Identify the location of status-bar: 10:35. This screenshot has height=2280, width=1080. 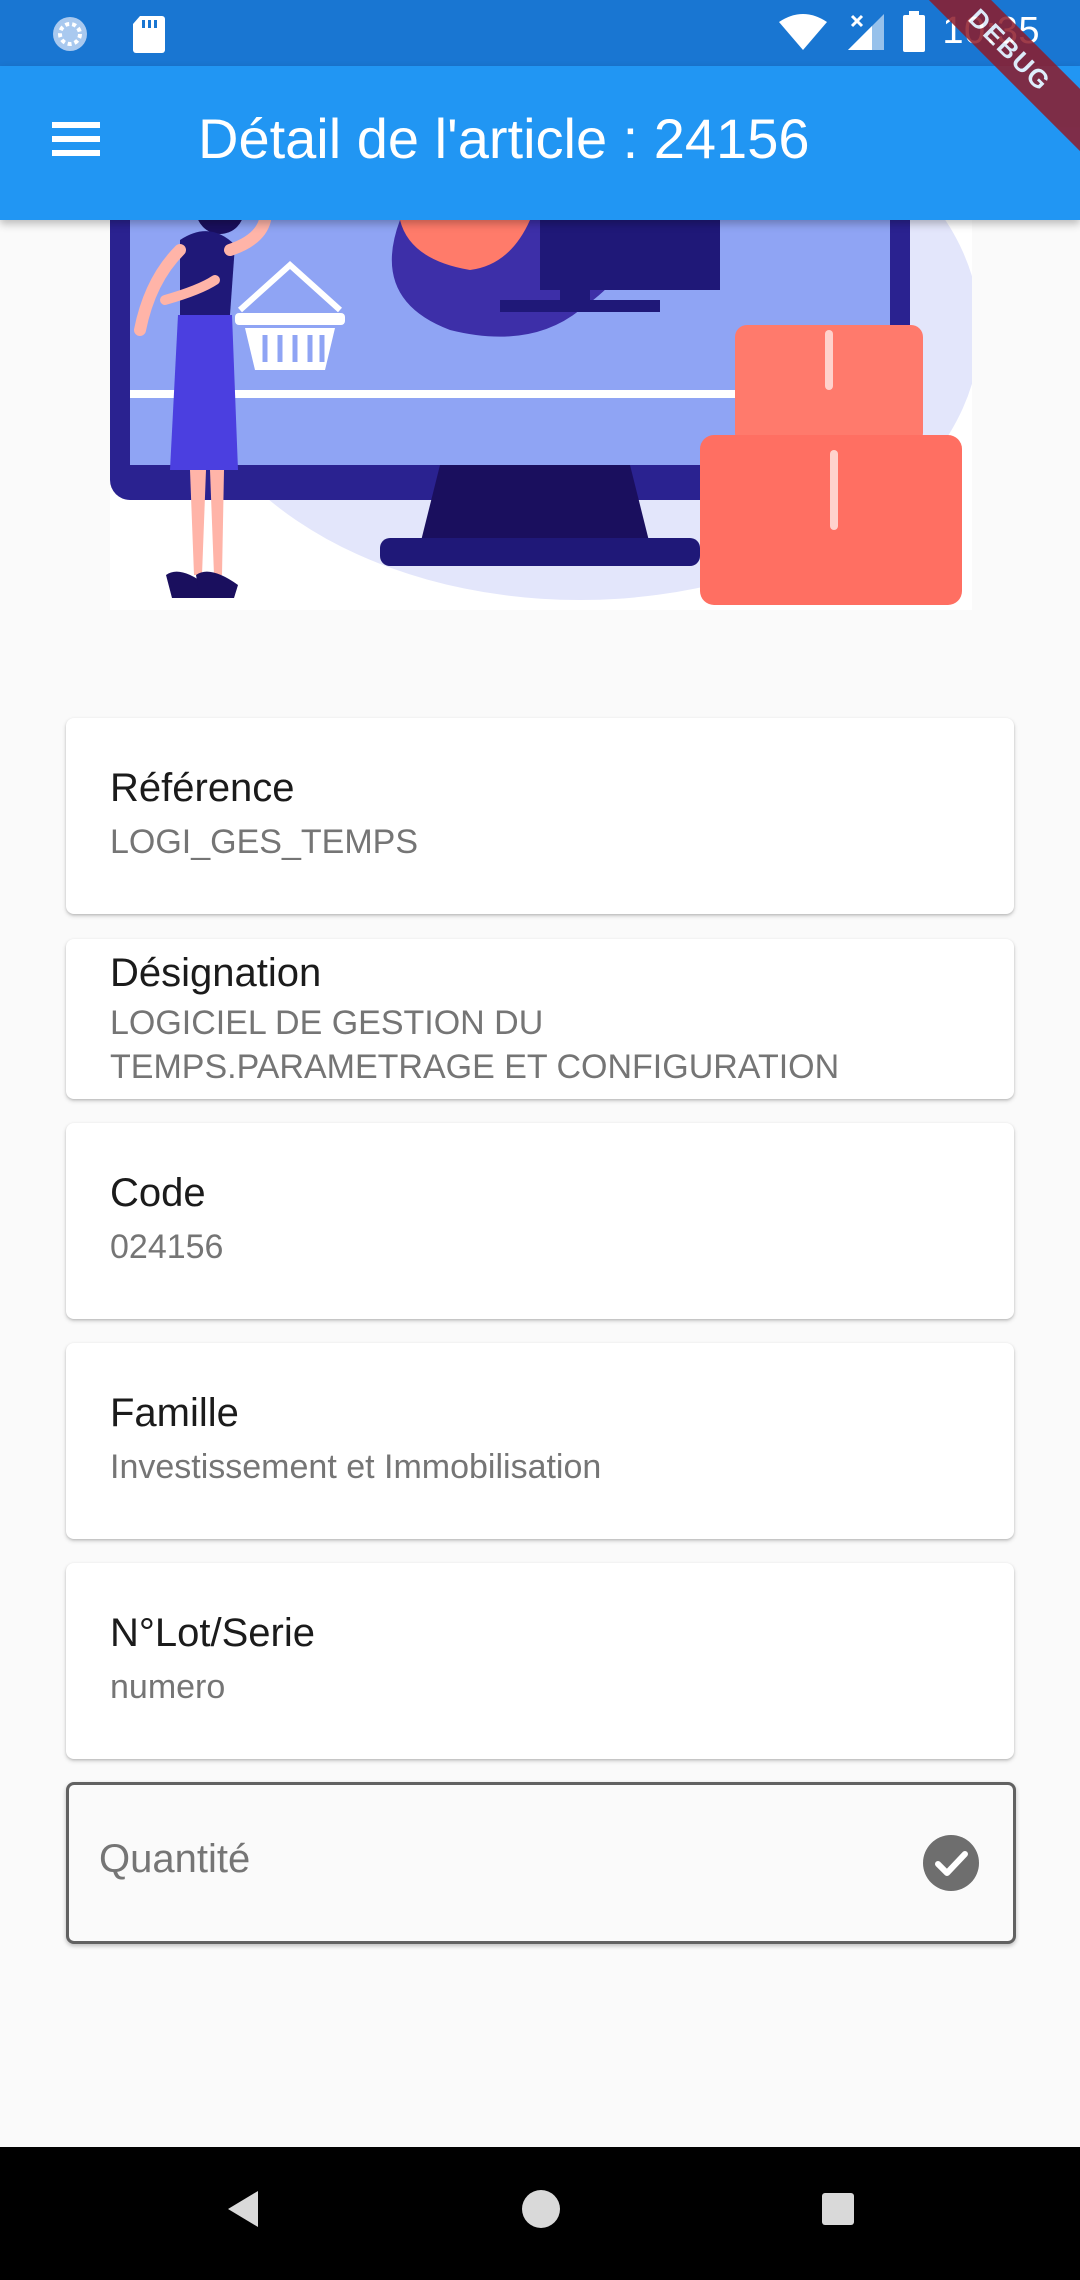
(540, 33).